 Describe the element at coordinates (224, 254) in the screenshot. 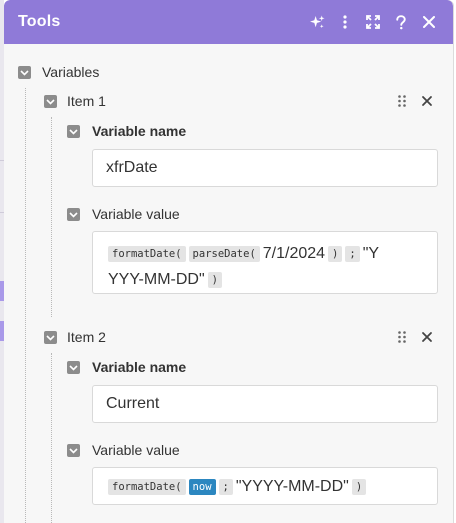

I see `function-pill: parseDate(` at that location.